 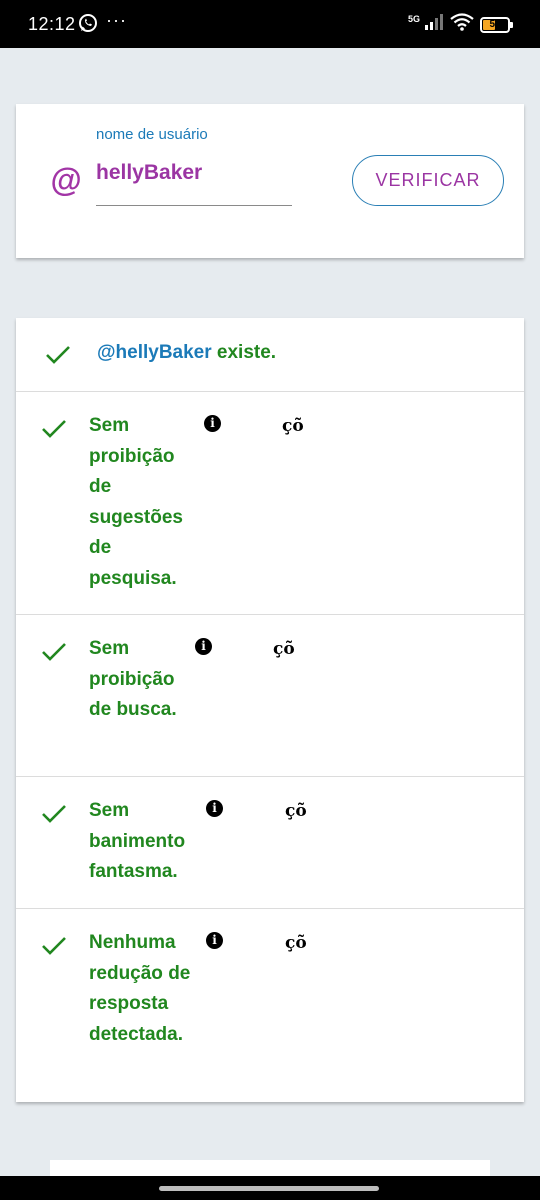 I want to click on username-link: @hellyBaker, so click(x=154, y=352).